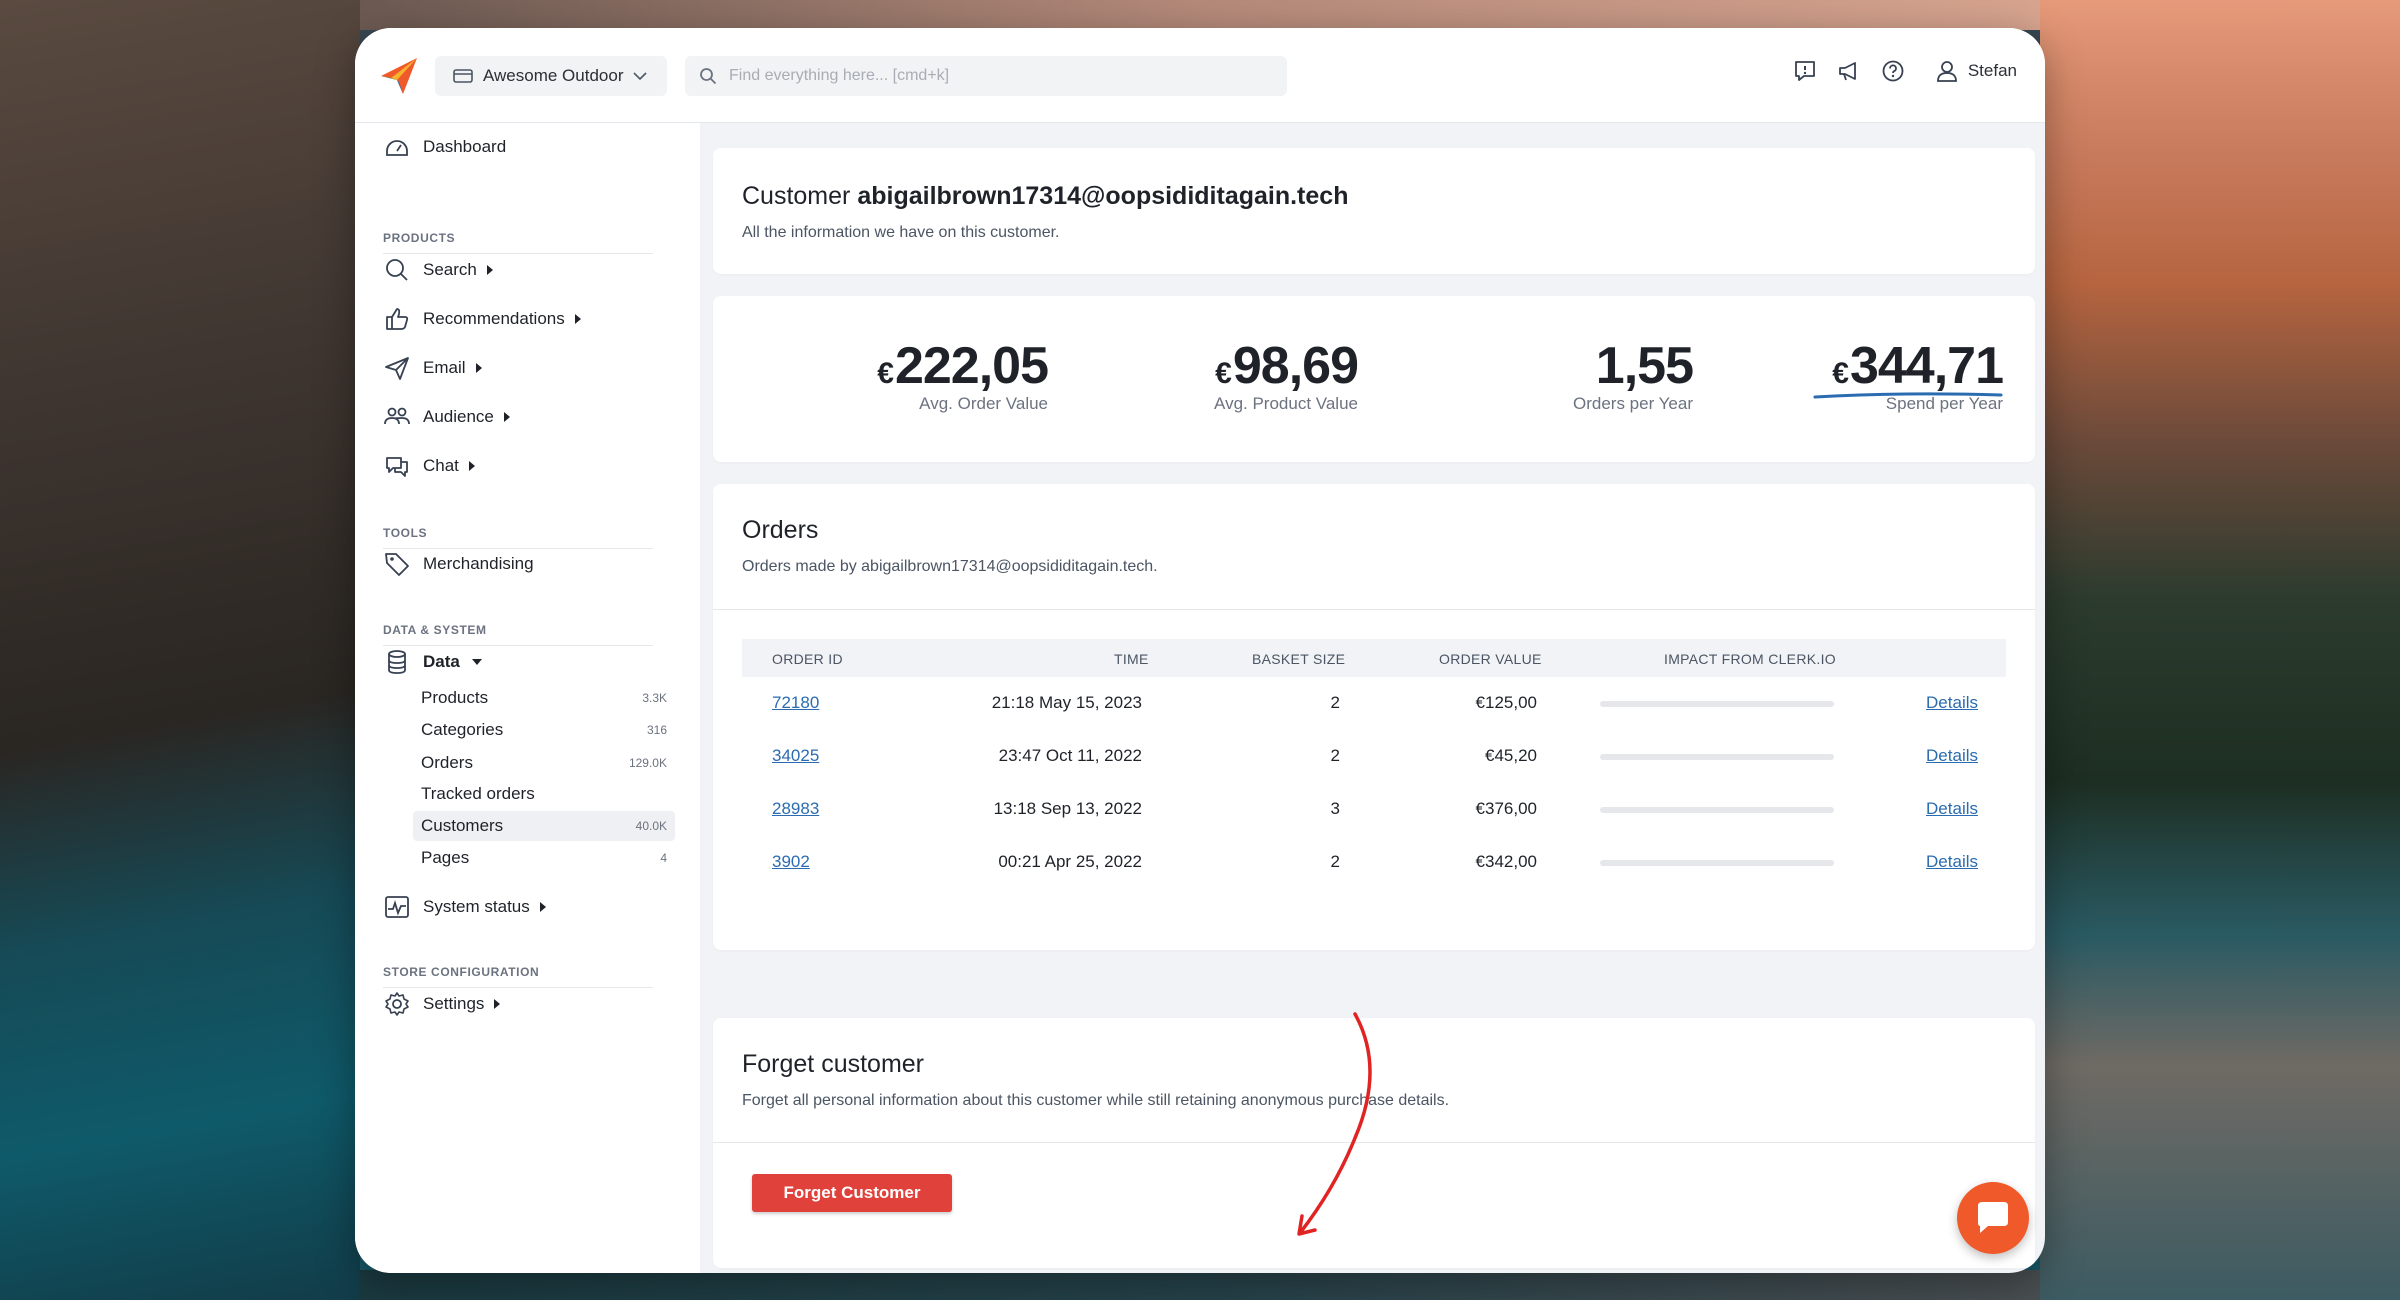  Describe the element at coordinates (1070, 861) in the screenshot. I see `order-time: 00:21 Apr 25, 2022` at that location.